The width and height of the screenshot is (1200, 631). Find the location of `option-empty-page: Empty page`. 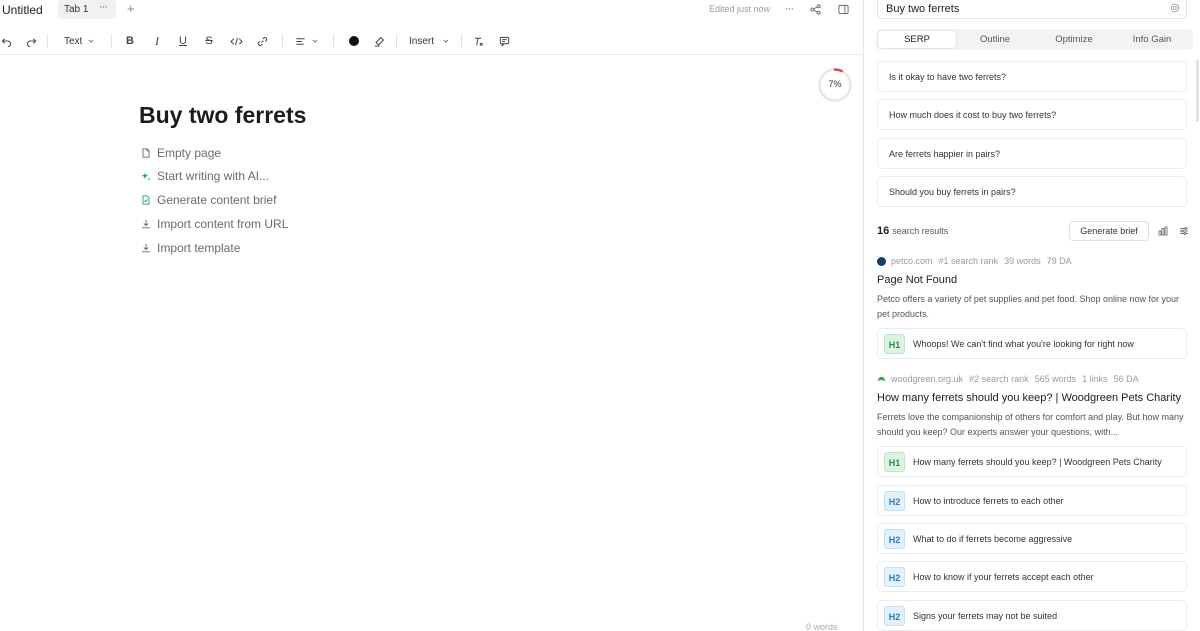

option-empty-page: Empty page is located at coordinates (180, 153).